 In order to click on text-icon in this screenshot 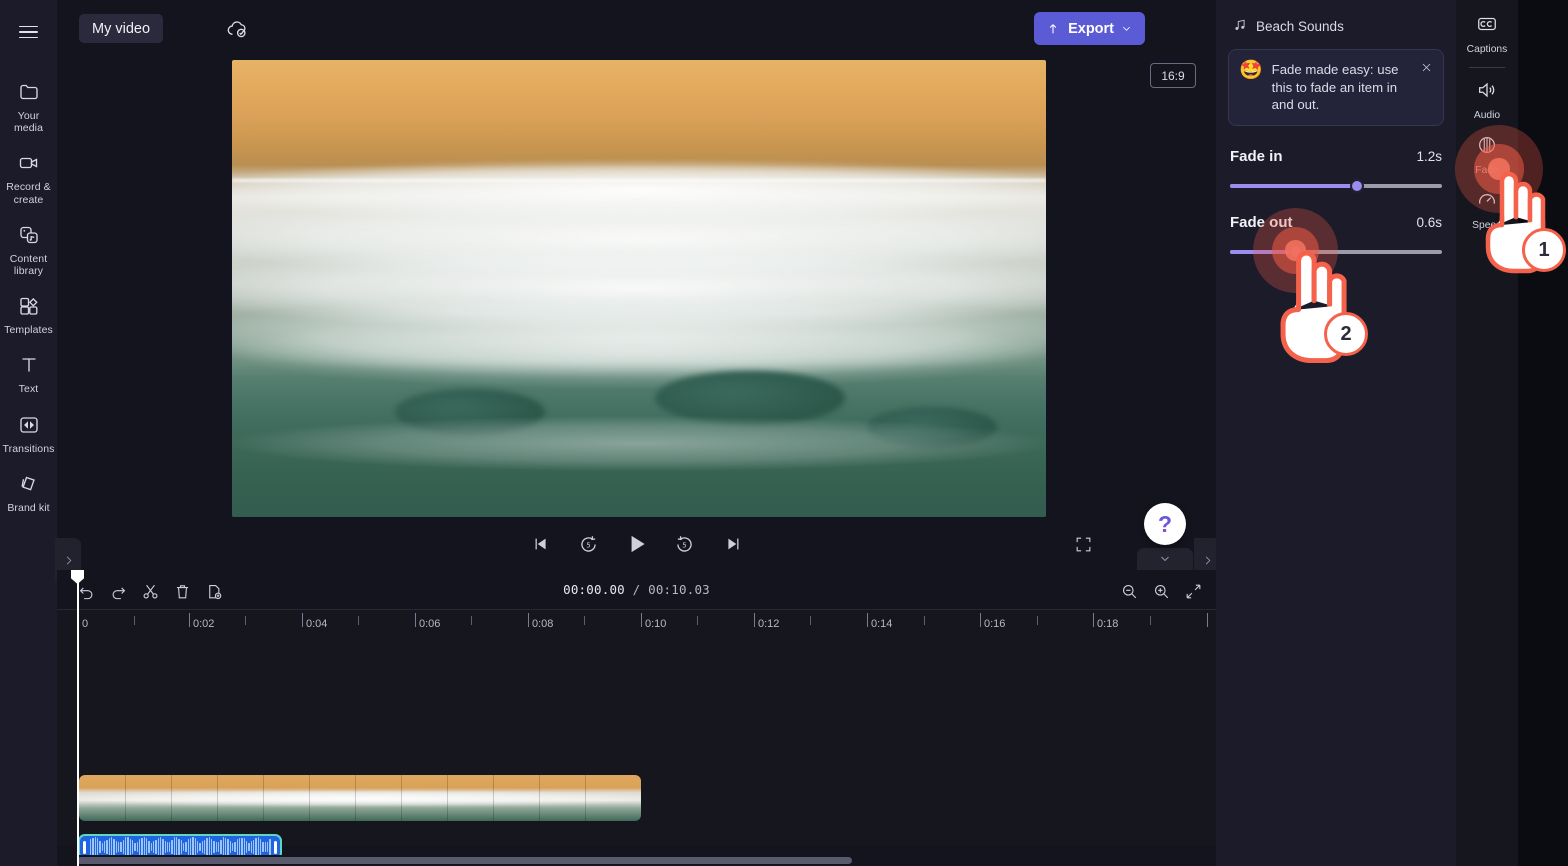, I will do `click(29, 365)`.